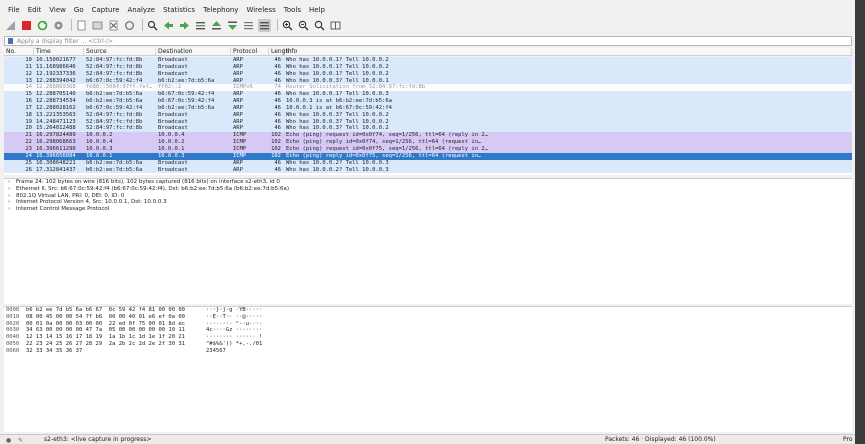  I want to click on menu-go: Go, so click(79, 10).